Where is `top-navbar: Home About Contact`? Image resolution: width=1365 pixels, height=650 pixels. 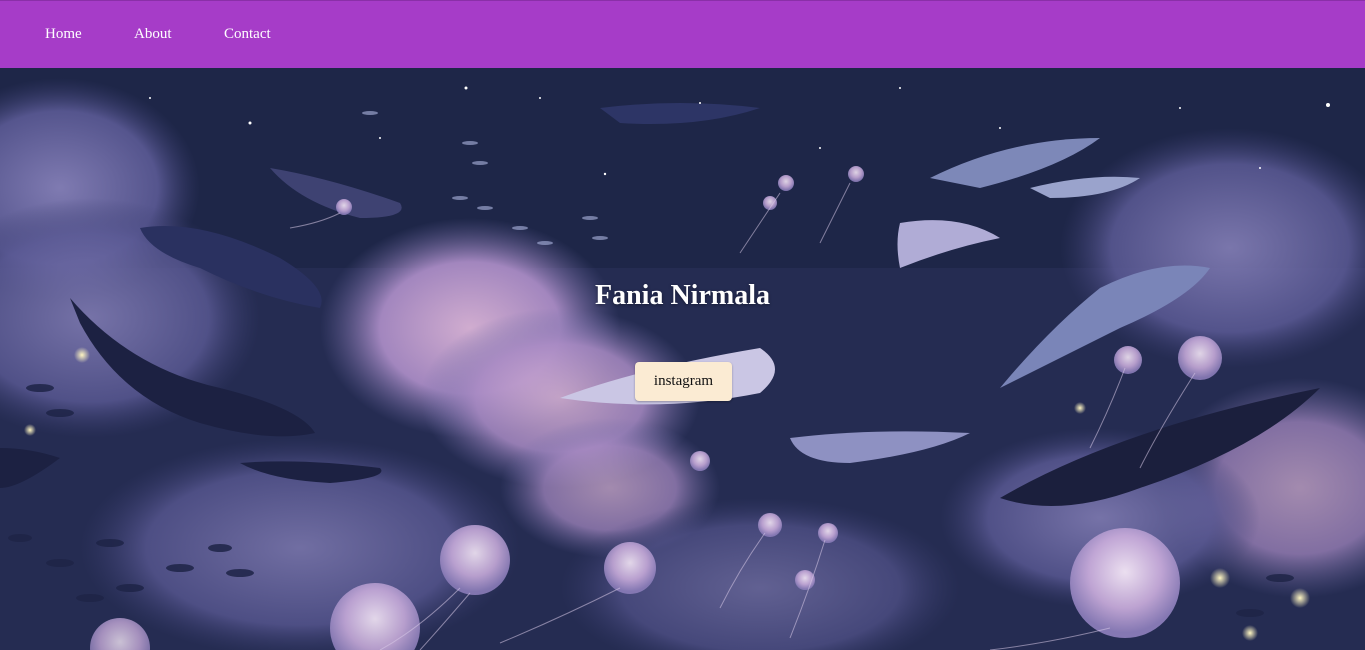 top-navbar: Home About Contact is located at coordinates (682, 34).